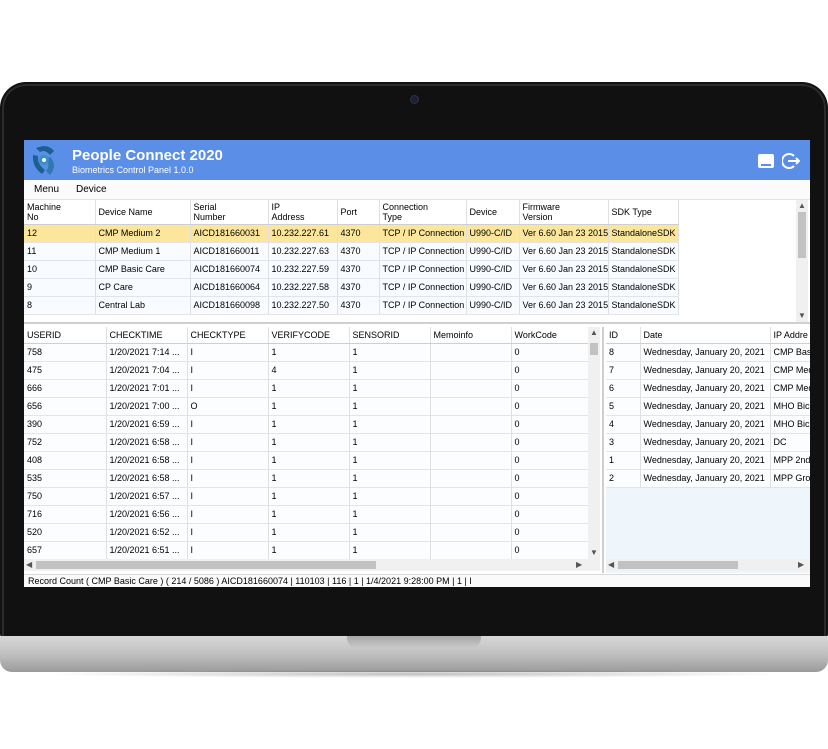  What do you see at coordinates (550, 335) in the screenshot?
I see `logs-column-header: WorkCode` at bounding box center [550, 335].